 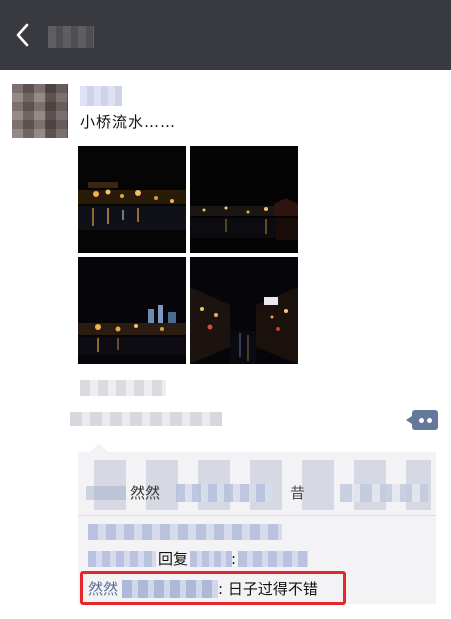 What do you see at coordinates (146, 419) in the screenshot?
I see `post-timestamp-redacted` at bounding box center [146, 419].